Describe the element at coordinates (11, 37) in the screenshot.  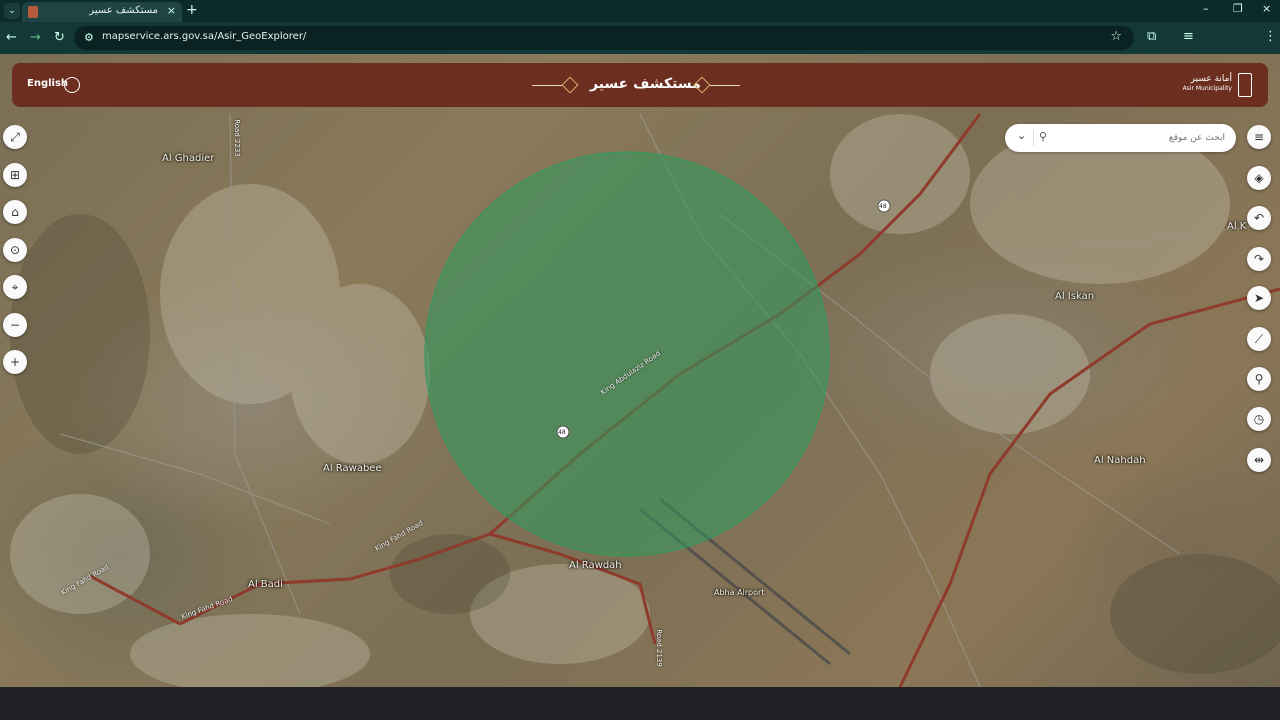
I see `back-icon: ←` at that location.